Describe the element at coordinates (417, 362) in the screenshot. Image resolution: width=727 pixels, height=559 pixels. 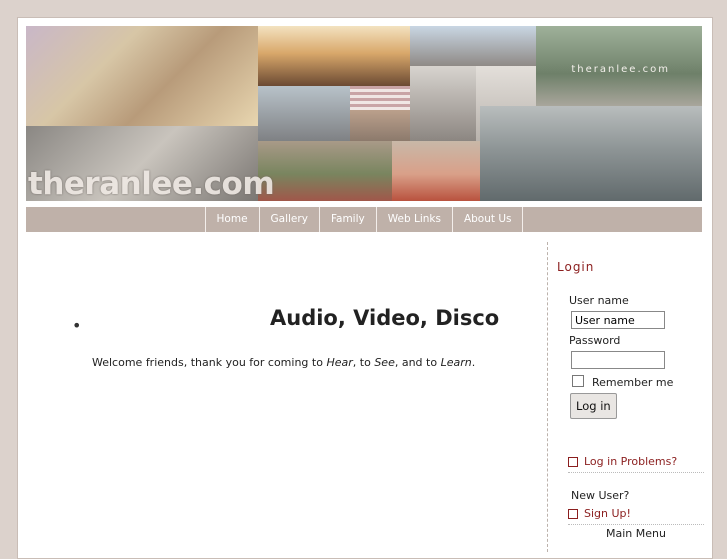
I see `welcome-sep-2: , and to` at that location.